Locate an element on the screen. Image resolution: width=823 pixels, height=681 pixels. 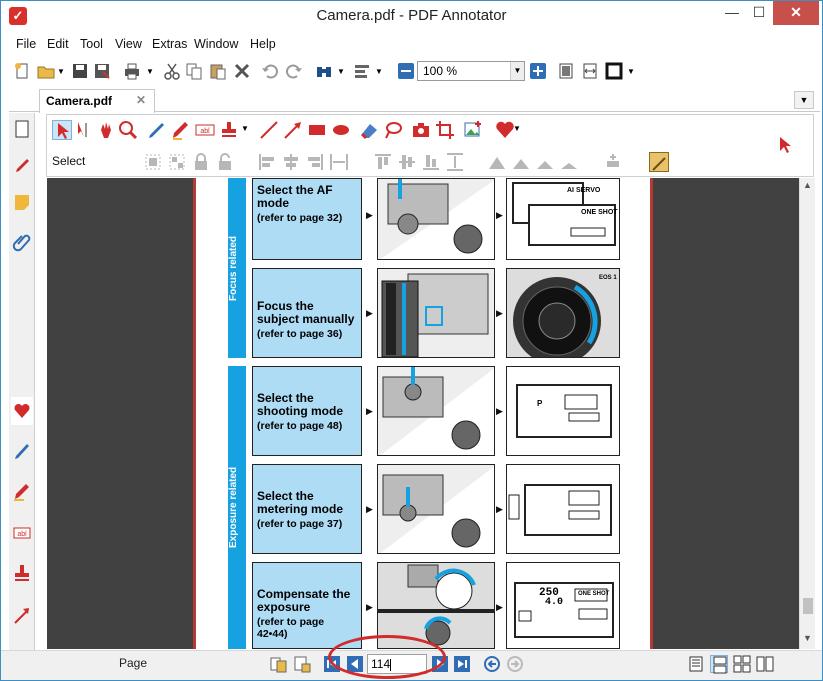
distribute-horizontal-icon is located at coordinates (339, 162).